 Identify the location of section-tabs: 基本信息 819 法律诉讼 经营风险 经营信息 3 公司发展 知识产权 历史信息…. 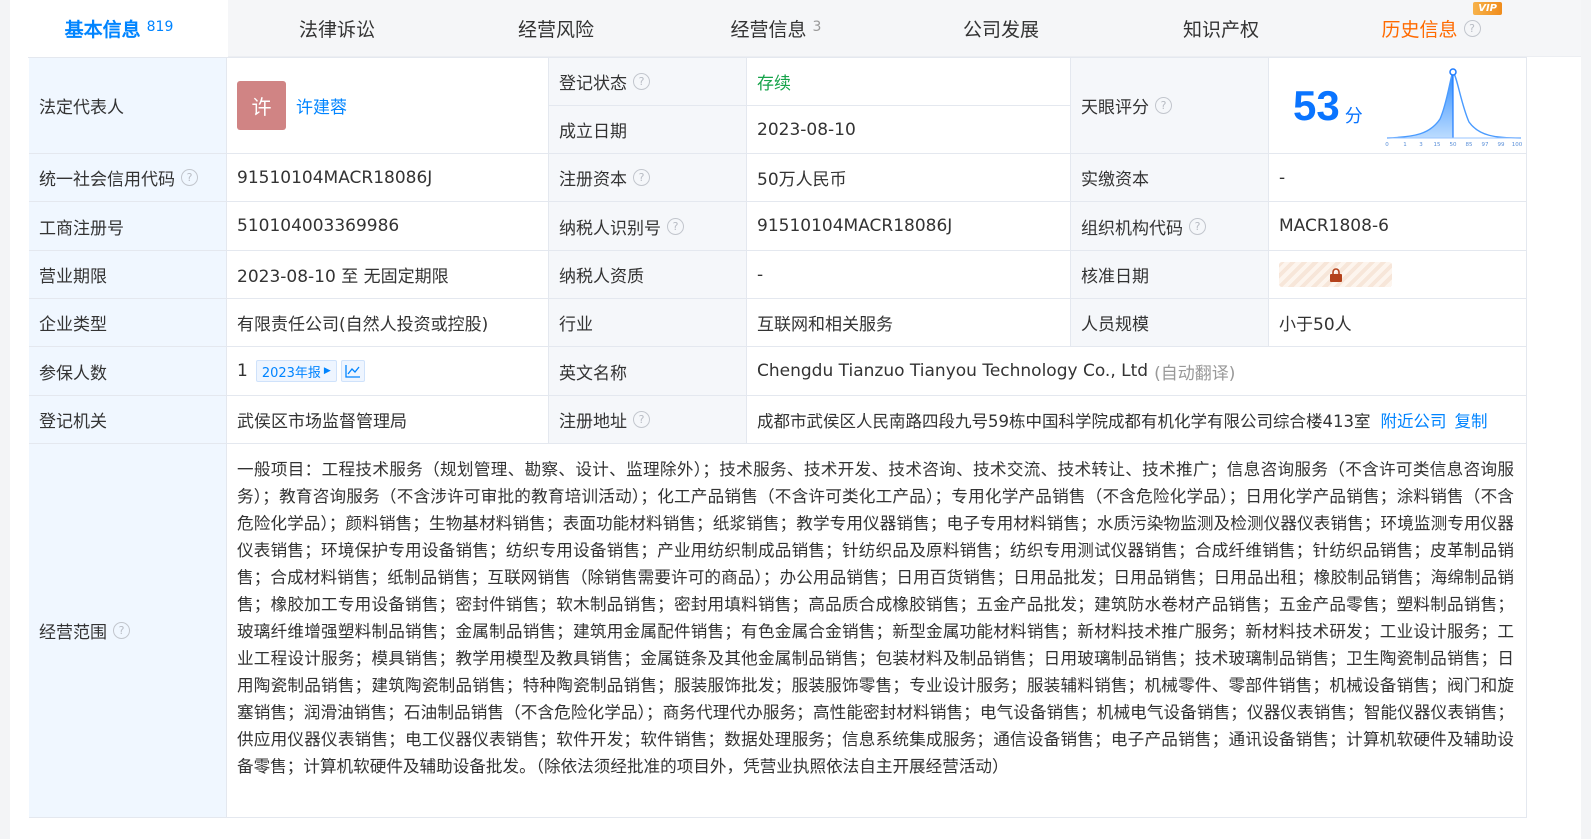
(795, 29).